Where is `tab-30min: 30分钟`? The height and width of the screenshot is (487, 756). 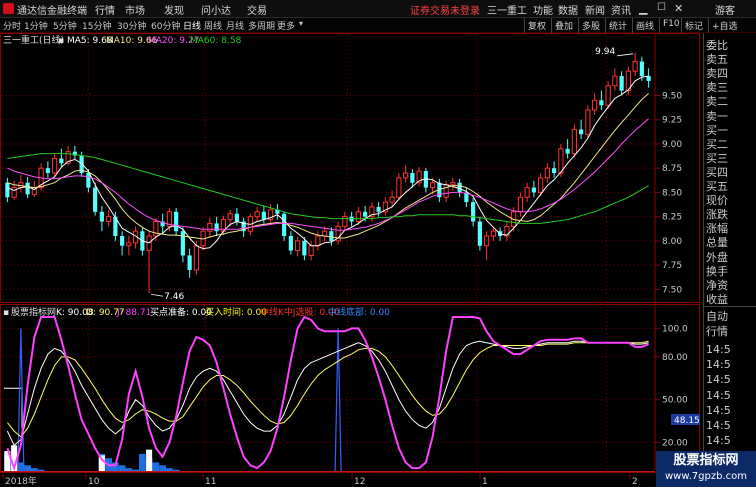 tab-30min: 30分钟 is located at coordinates (131, 25).